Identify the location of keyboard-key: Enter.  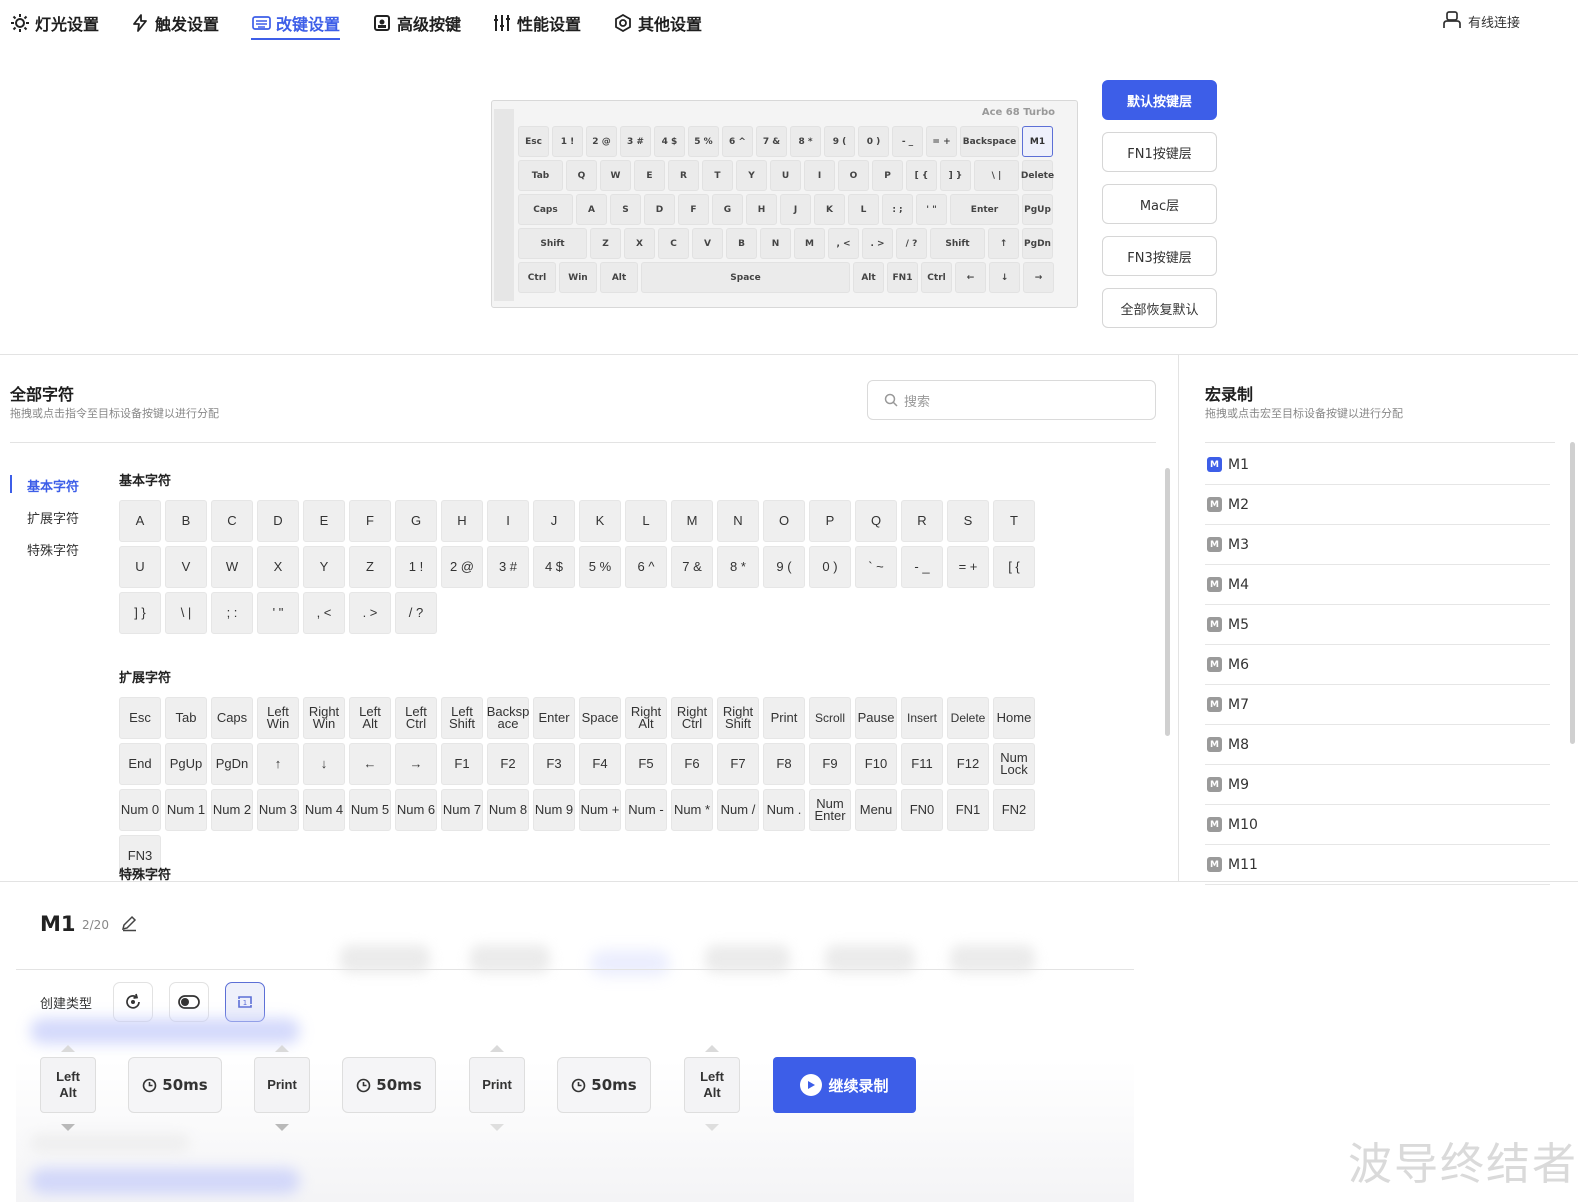
(984, 209).